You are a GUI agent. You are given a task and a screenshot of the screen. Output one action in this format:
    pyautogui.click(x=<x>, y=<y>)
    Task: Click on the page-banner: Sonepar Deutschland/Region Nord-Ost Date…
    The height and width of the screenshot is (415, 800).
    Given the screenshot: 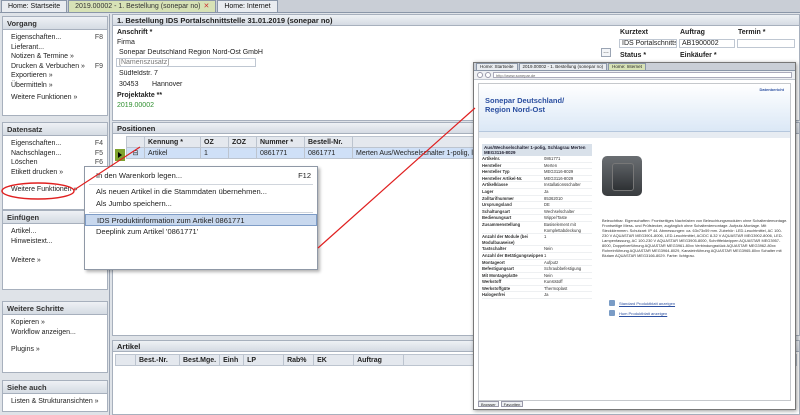 What is the action you would take?
    pyautogui.click(x=634, y=108)
    